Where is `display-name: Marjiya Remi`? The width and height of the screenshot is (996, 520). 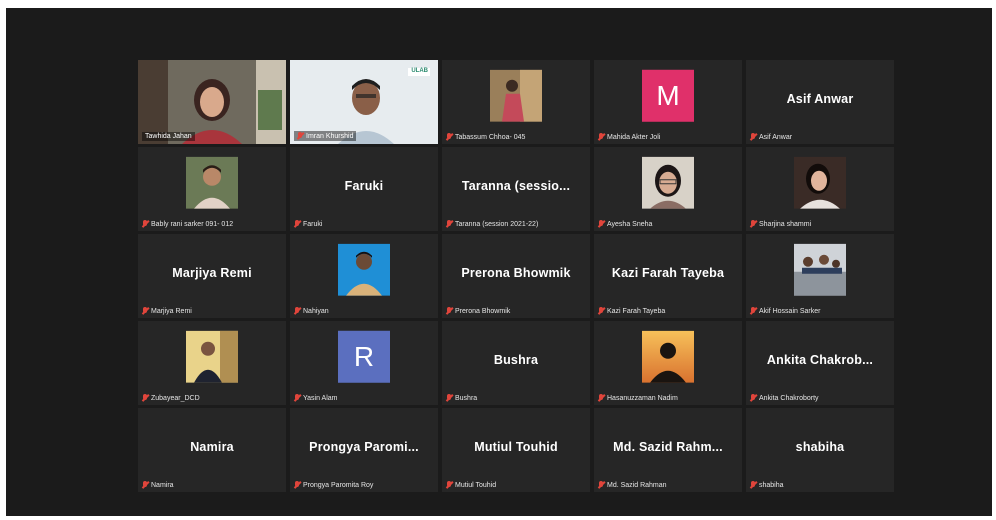 display-name: Marjiya Remi is located at coordinates (212, 273).